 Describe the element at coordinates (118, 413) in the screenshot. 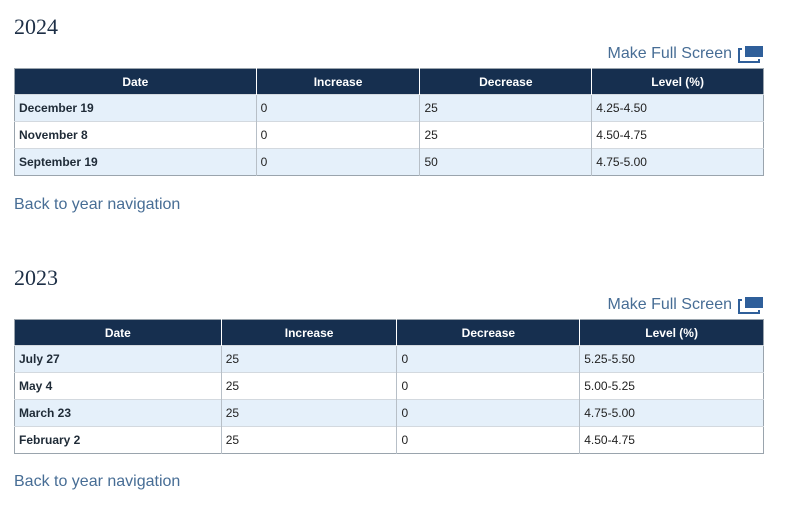

I see `date-cell: March 23` at that location.